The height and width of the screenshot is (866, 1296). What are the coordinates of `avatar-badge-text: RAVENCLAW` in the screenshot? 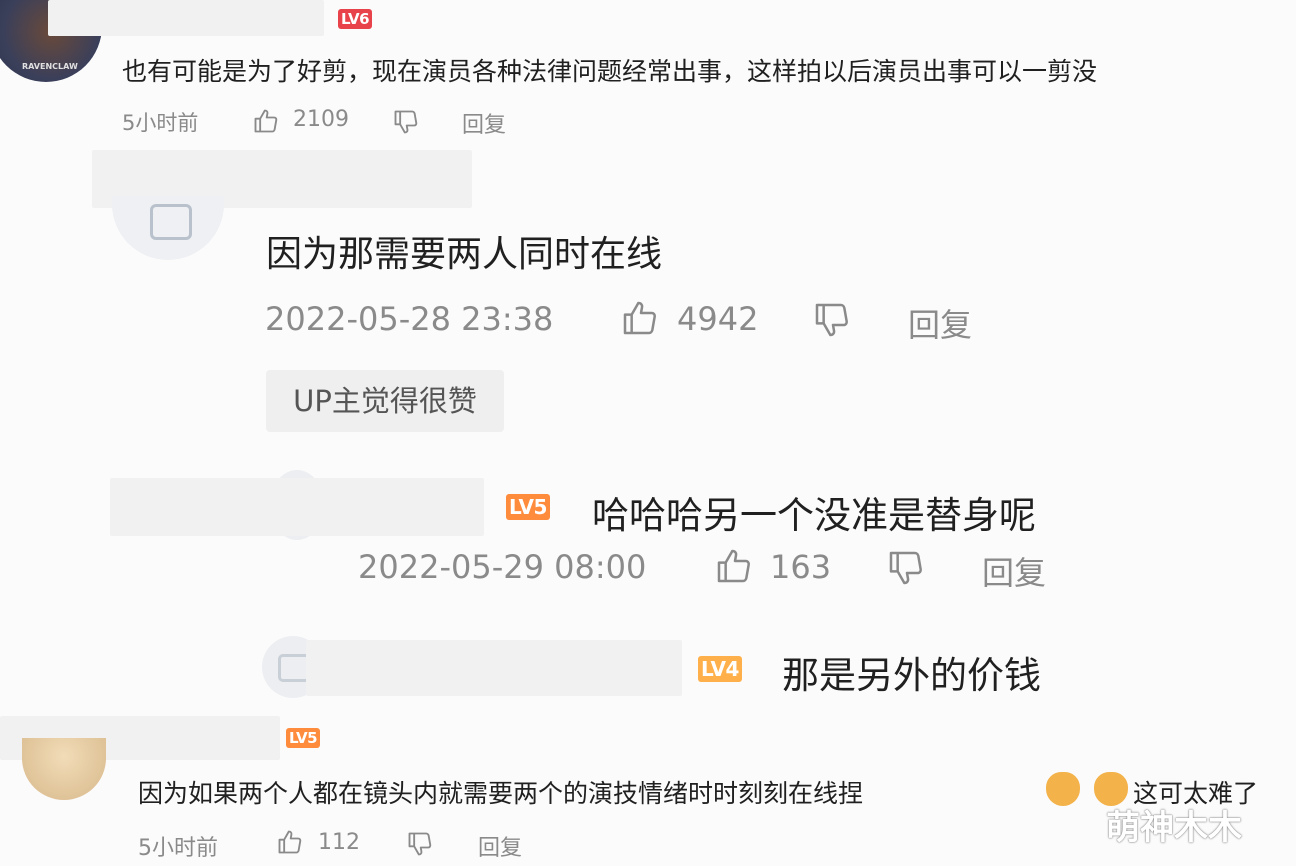 It's located at (50, 66).